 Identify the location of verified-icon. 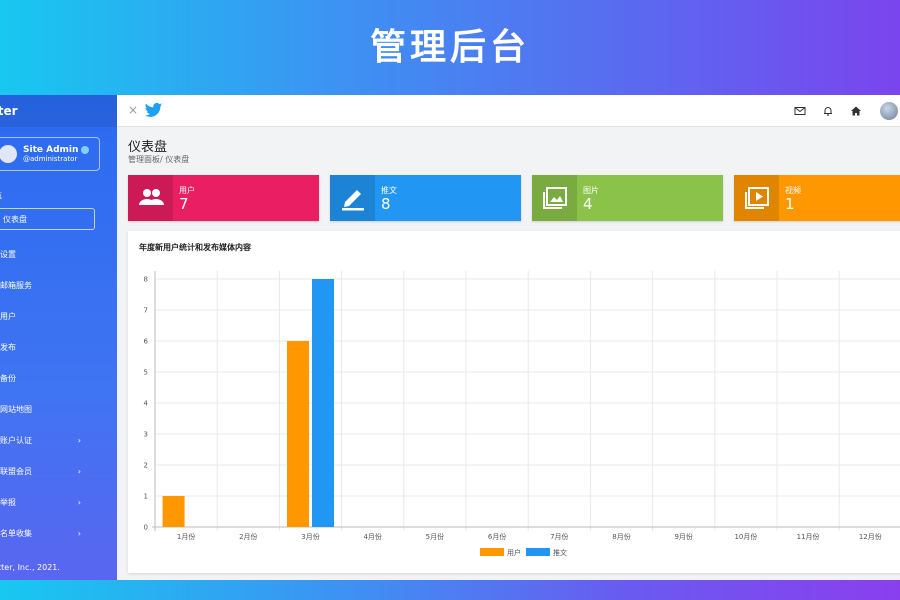
(85, 150).